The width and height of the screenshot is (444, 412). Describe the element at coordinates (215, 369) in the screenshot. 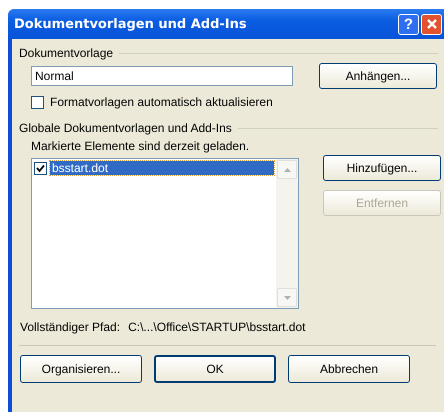

I see `dialog-button: OK` at that location.